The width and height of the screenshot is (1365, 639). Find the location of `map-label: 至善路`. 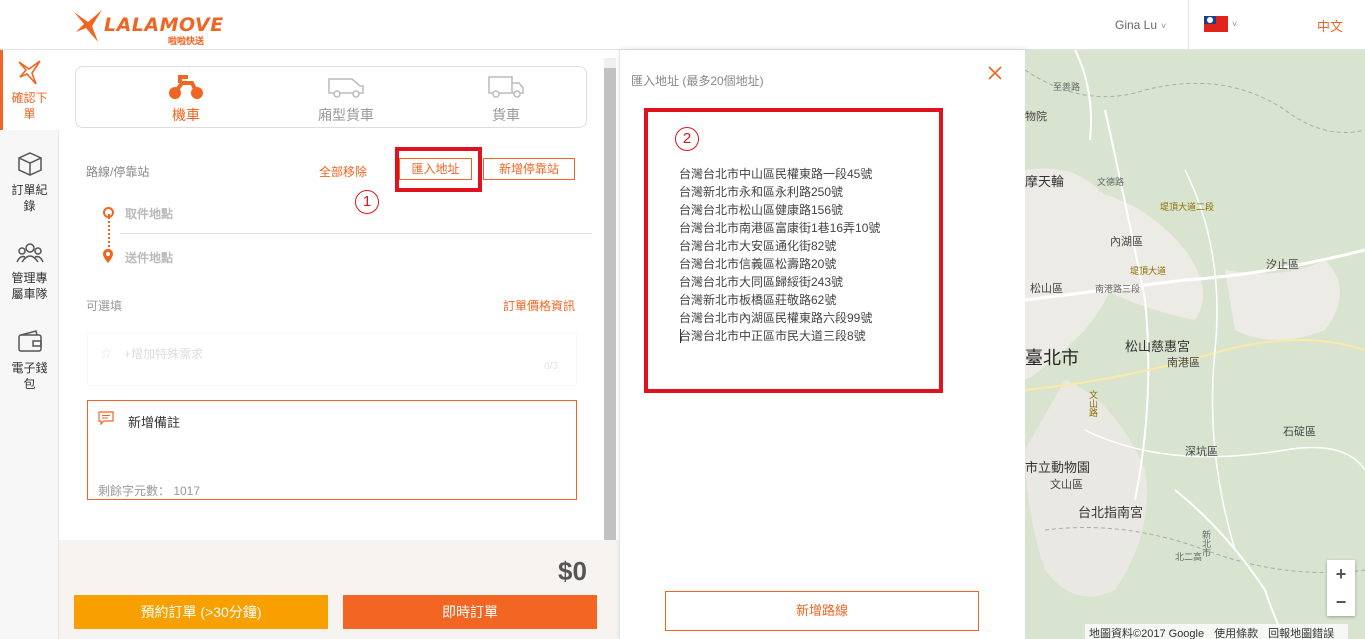

map-label: 至善路 is located at coordinates (1067, 87).